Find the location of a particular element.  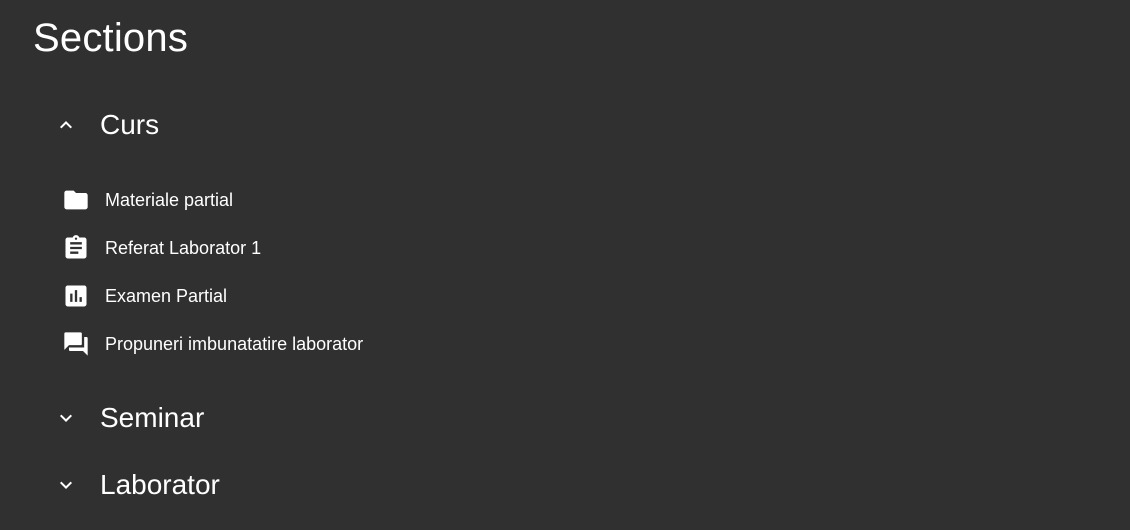

section-label: Seminar is located at coordinates (152, 417).